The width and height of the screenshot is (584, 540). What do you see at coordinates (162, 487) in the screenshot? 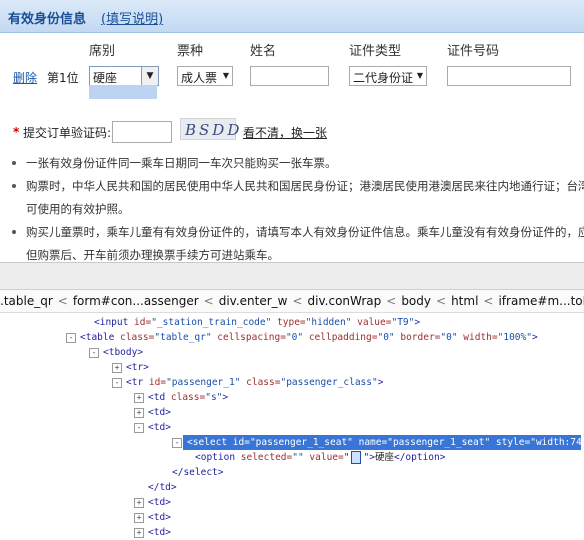
I see `dom-node-markup: </td>` at bounding box center [162, 487].